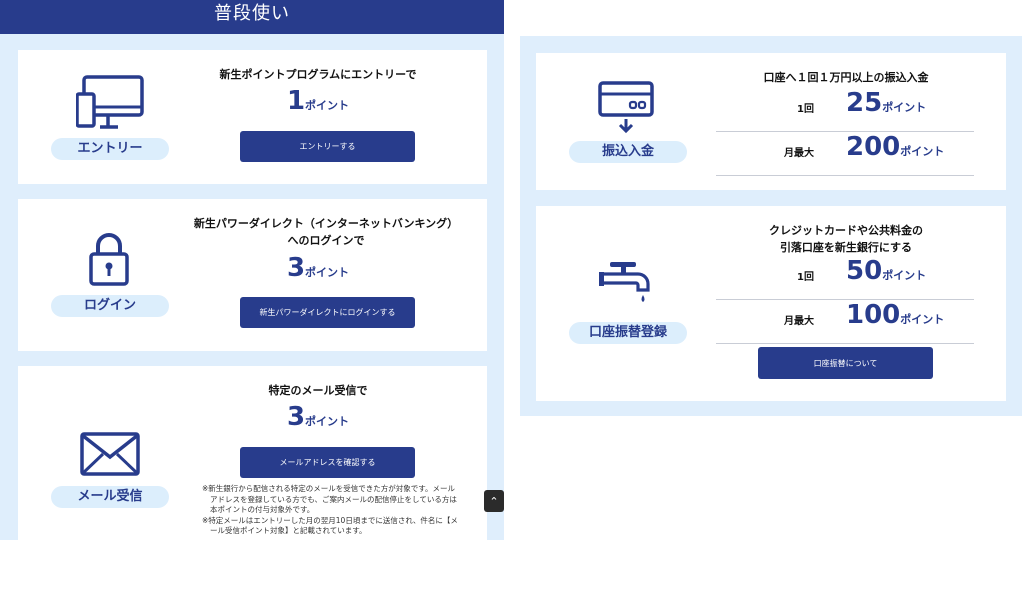 The image size is (1024, 599). What do you see at coordinates (845, 154) in the screenshot?
I see `transfer-row-monthly-max: 月最大 200ポイント` at bounding box center [845, 154].